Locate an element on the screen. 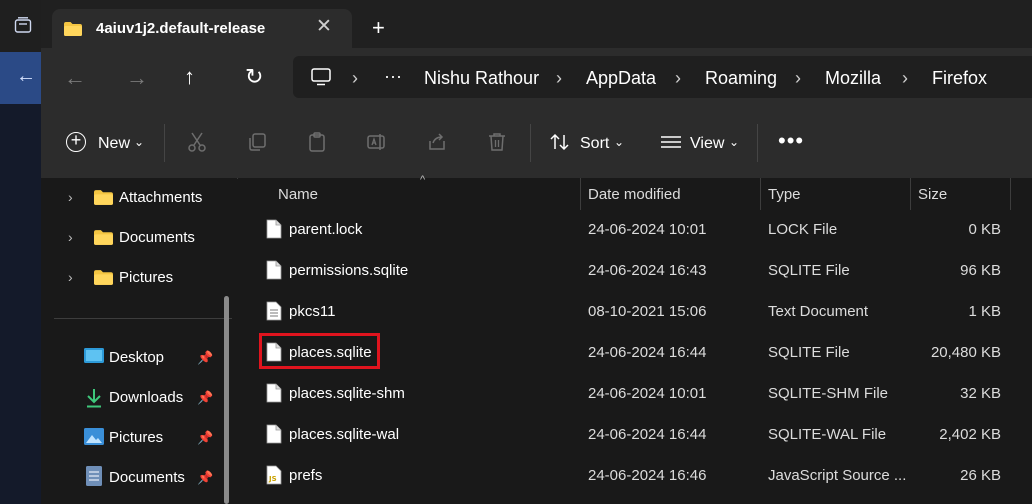  file-size: 0 KB is located at coordinates (984, 229).